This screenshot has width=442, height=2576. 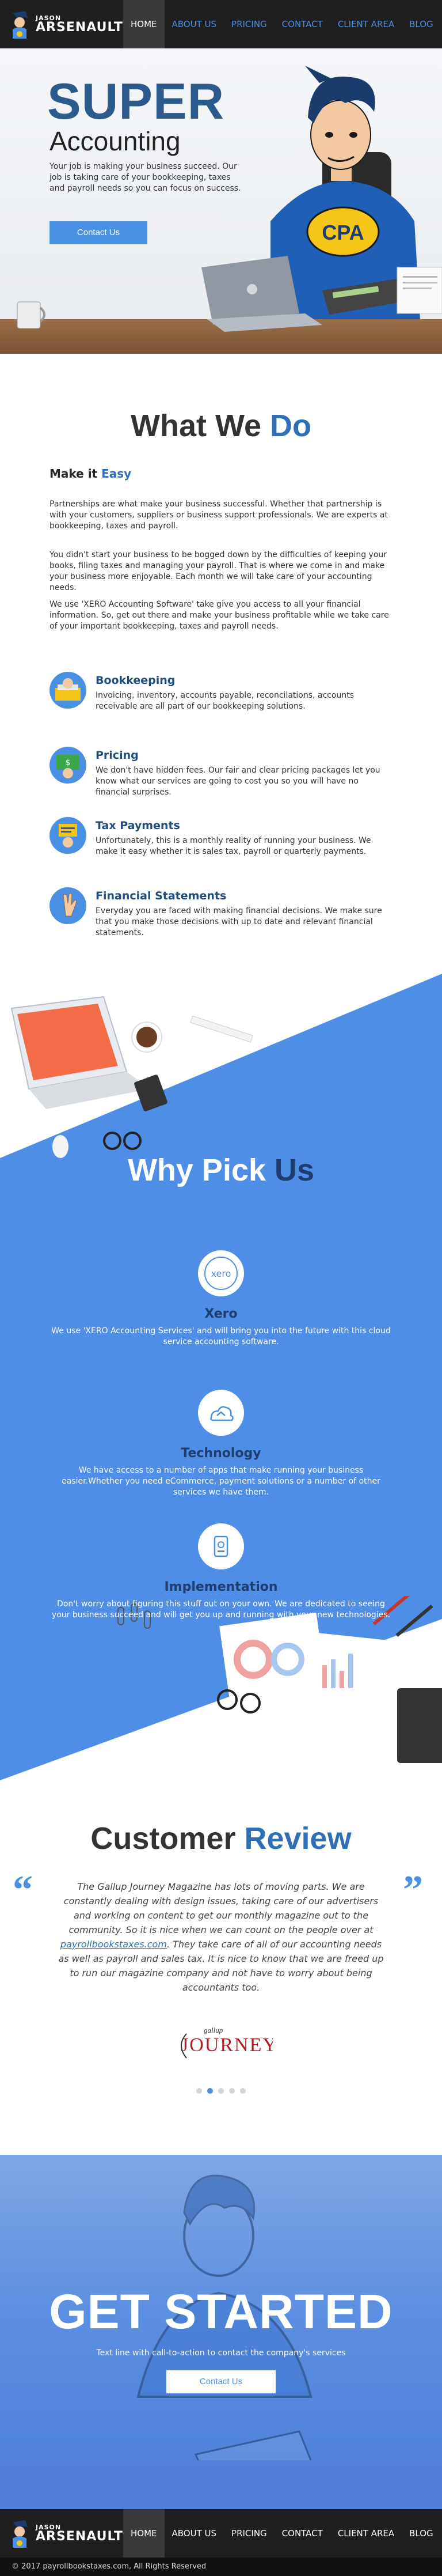 What do you see at coordinates (366, 24) in the screenshot?
I see `nav-item-client-area: CLIENT AREA` at bounding box center [366, 24].